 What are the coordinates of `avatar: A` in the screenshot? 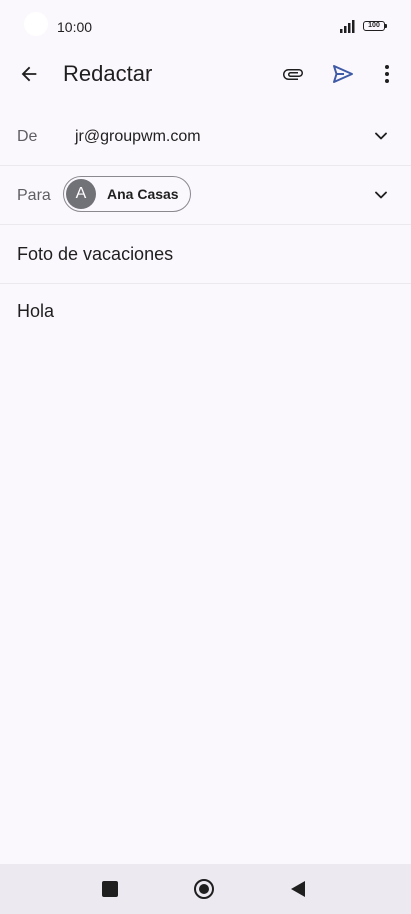 It's located at (81, 194).